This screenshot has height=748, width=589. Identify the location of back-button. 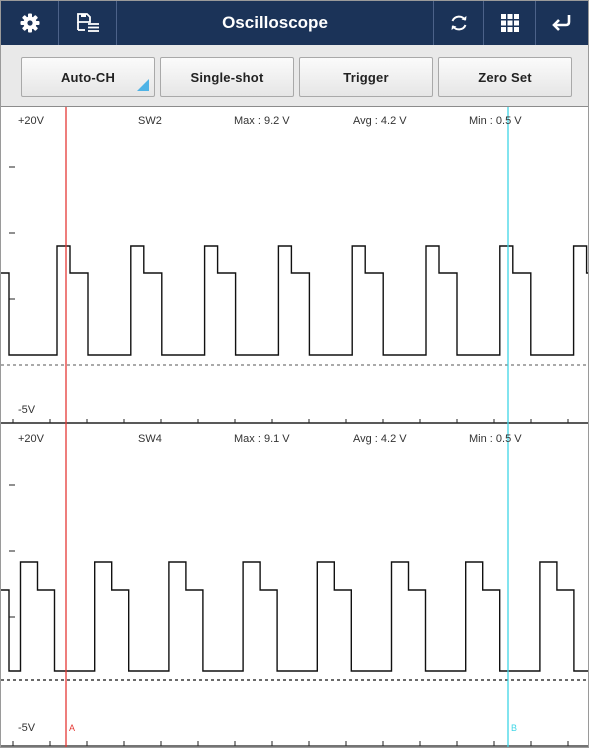
(561, 23).